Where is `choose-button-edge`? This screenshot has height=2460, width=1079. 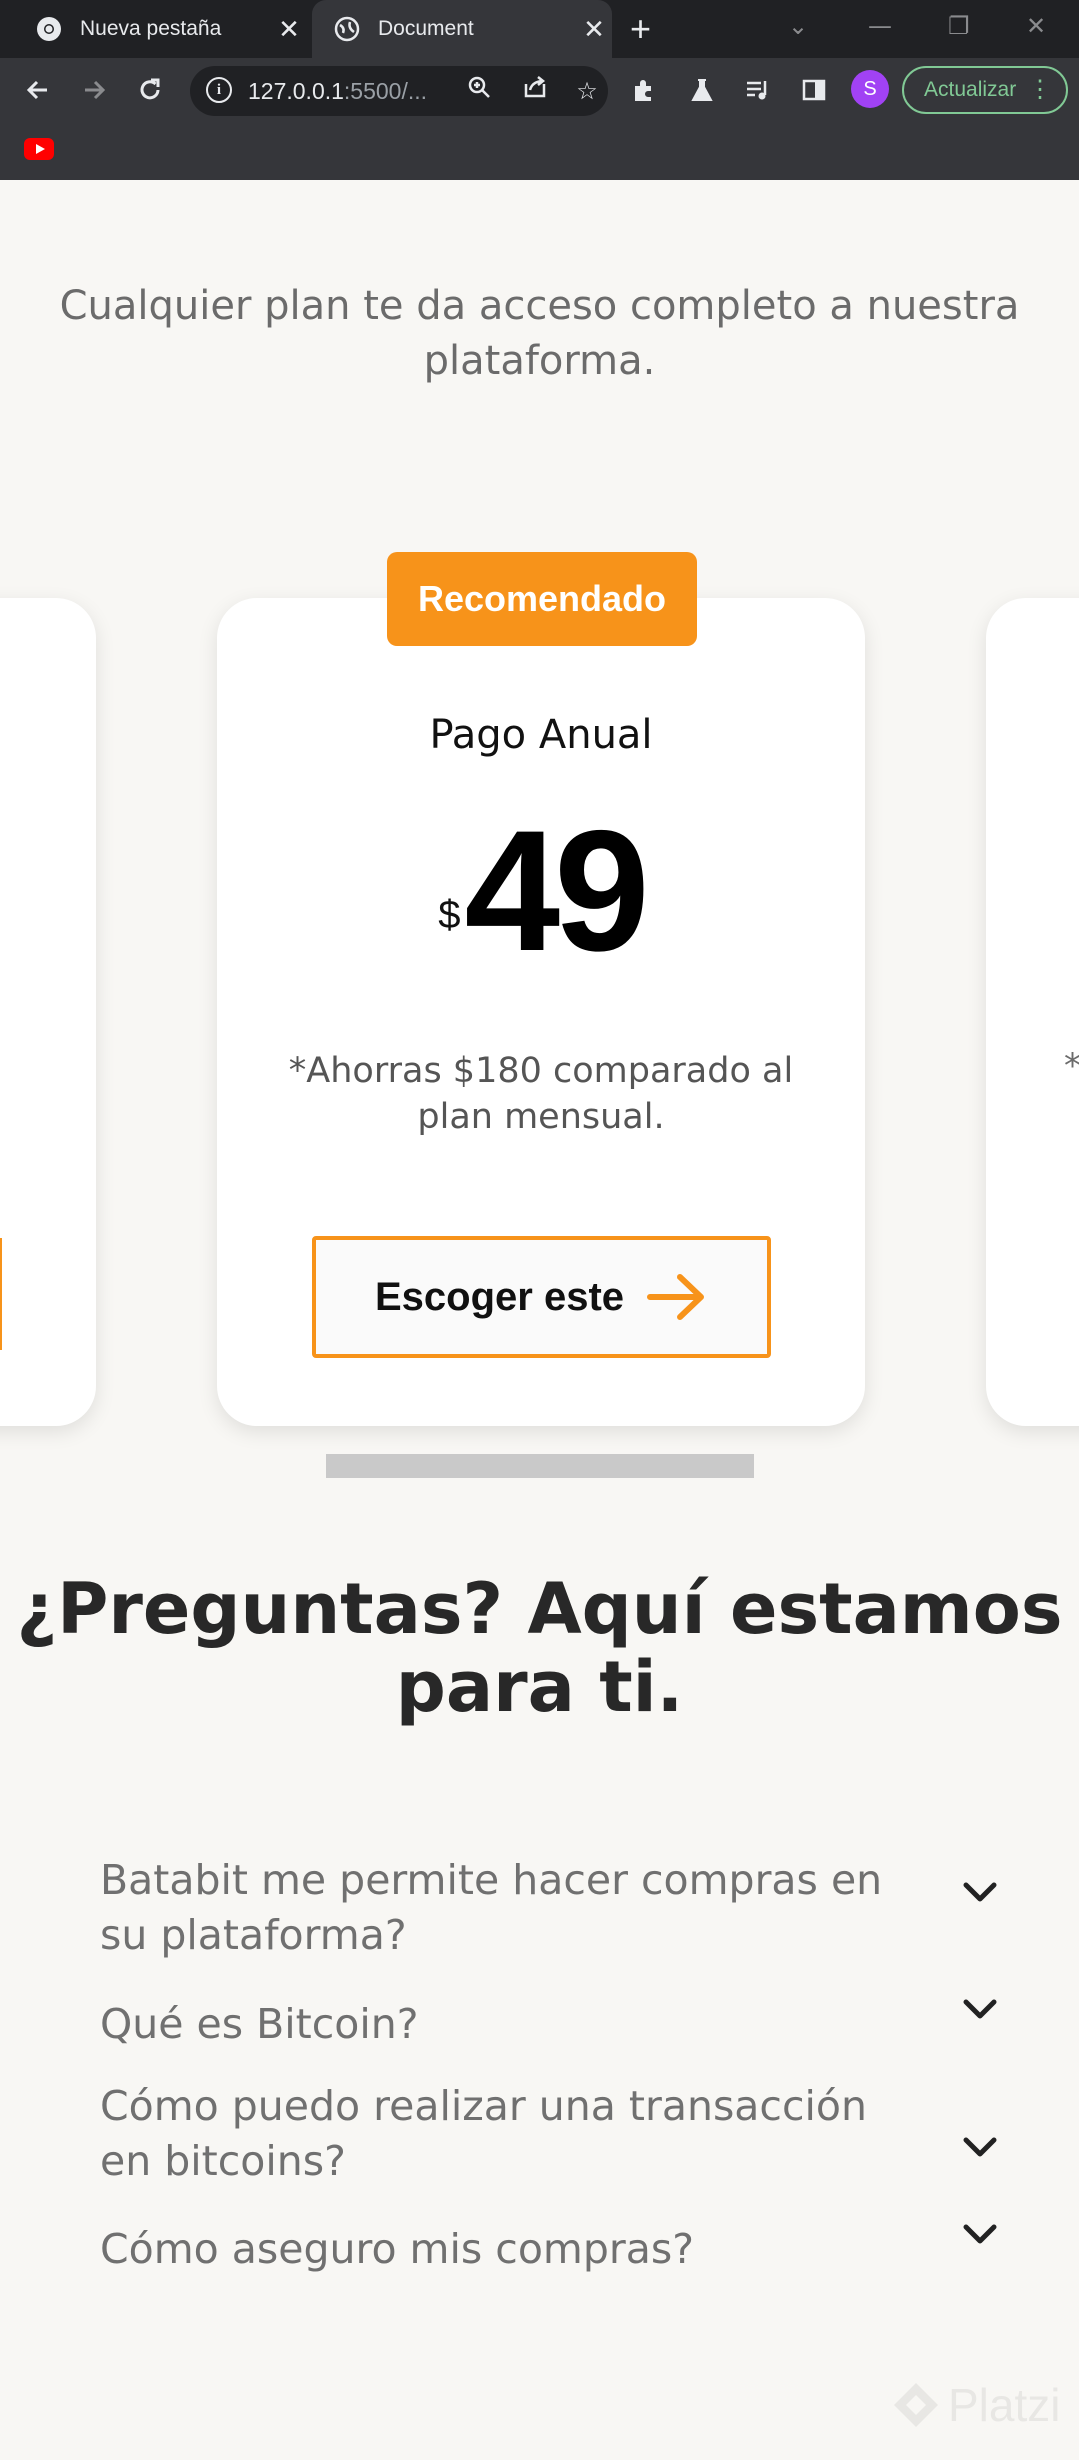
choose-button-edge is located at coordinates (1, 1294).